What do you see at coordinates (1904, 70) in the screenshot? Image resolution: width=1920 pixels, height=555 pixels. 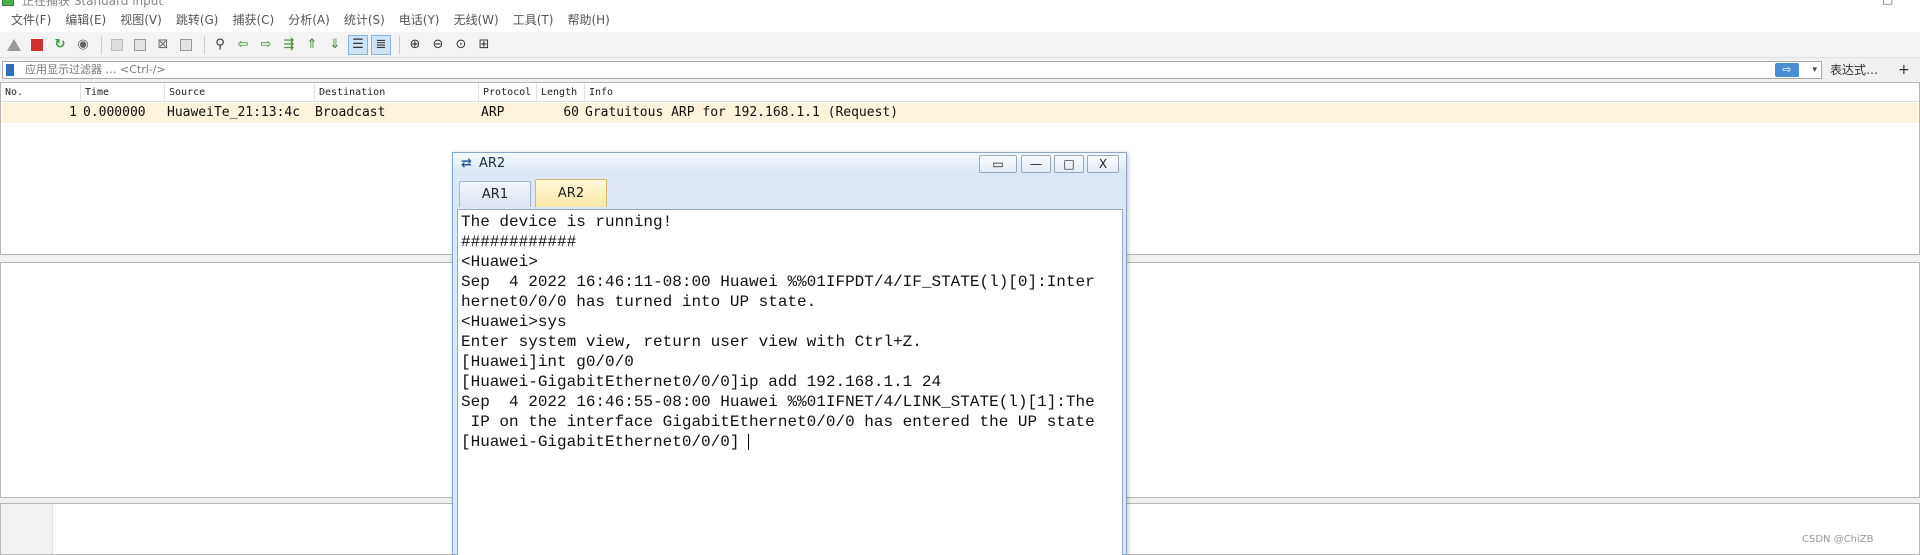 I see `add-filter-button: +` at bounding box center [1904, 70].